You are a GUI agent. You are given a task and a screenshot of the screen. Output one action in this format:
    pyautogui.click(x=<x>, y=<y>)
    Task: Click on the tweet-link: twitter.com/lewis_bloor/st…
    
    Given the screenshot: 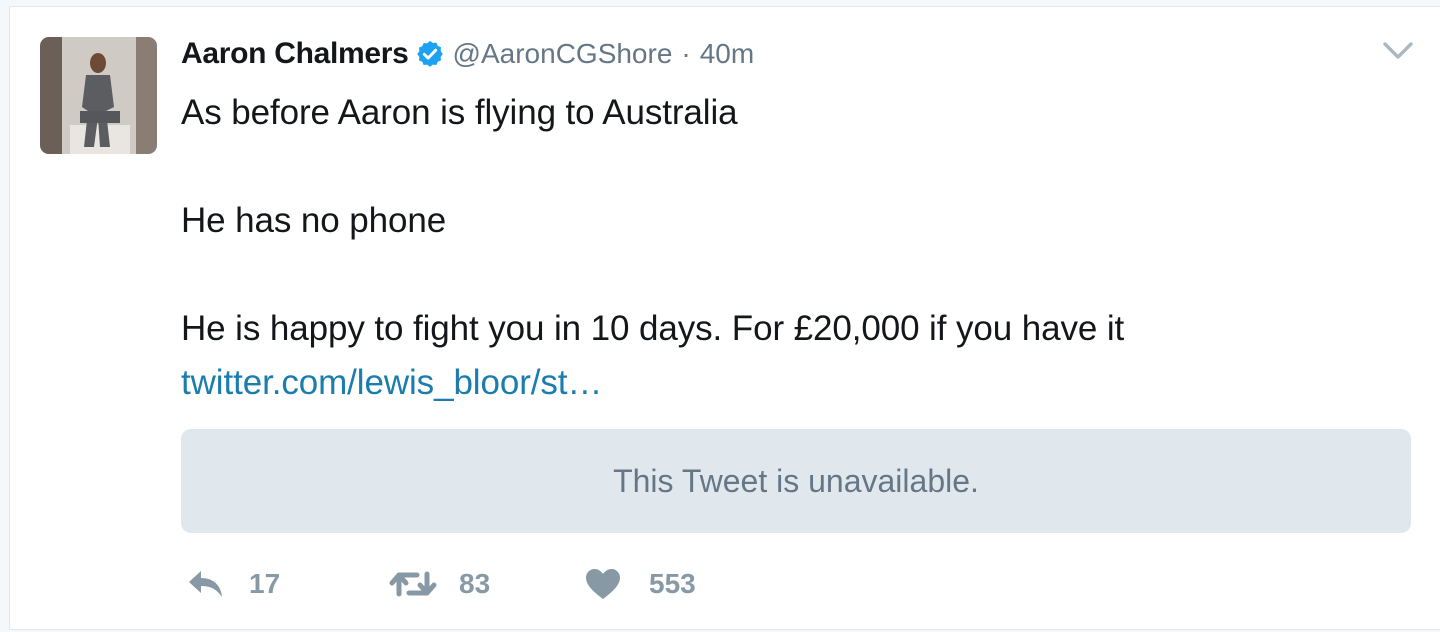 What is the action you would take?
    pyautogui.click(x=391, y=382)
    